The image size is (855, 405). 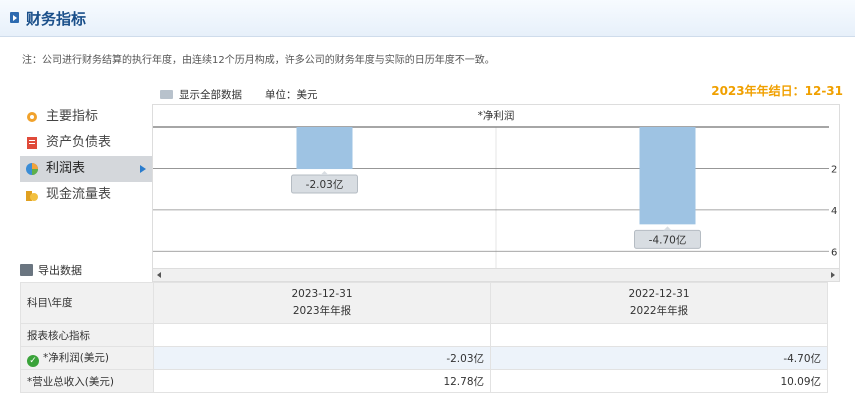 I want to click on y-tick-label: 4, so click(x=834, y=211).